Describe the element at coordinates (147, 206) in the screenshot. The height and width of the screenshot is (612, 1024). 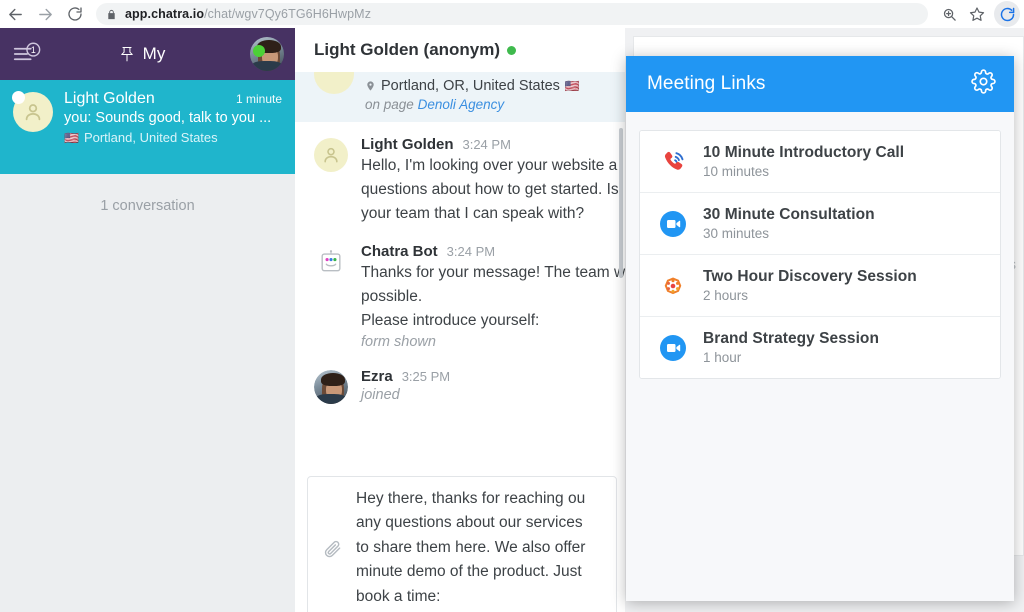
I see `conversation-count: 1 conversation` at that location.